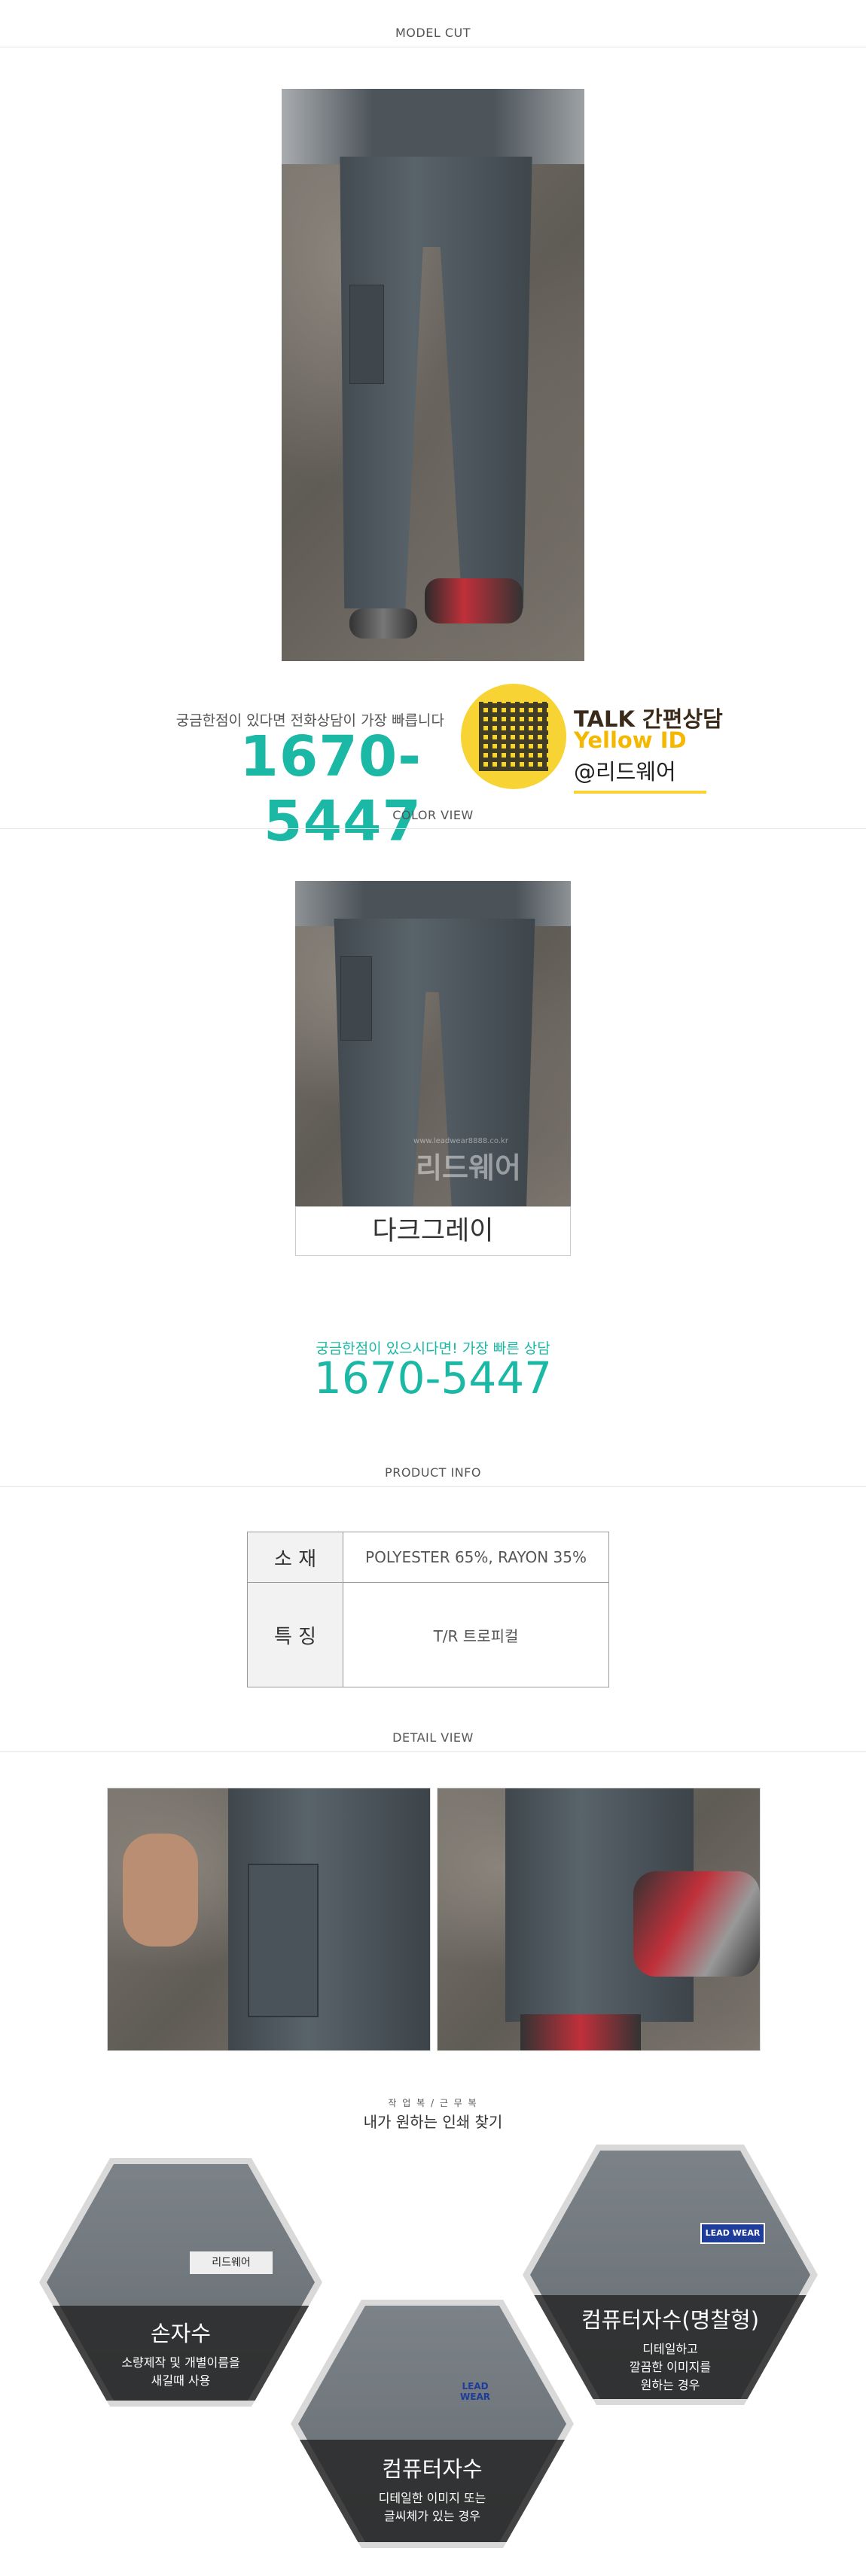 The height and width of the screenshot is (2576, 866). What do you see at coordinates (181, 2380) in the screenshot?
I see `hex-desc: 새길때 사용` at bounding box center [181, 2380].